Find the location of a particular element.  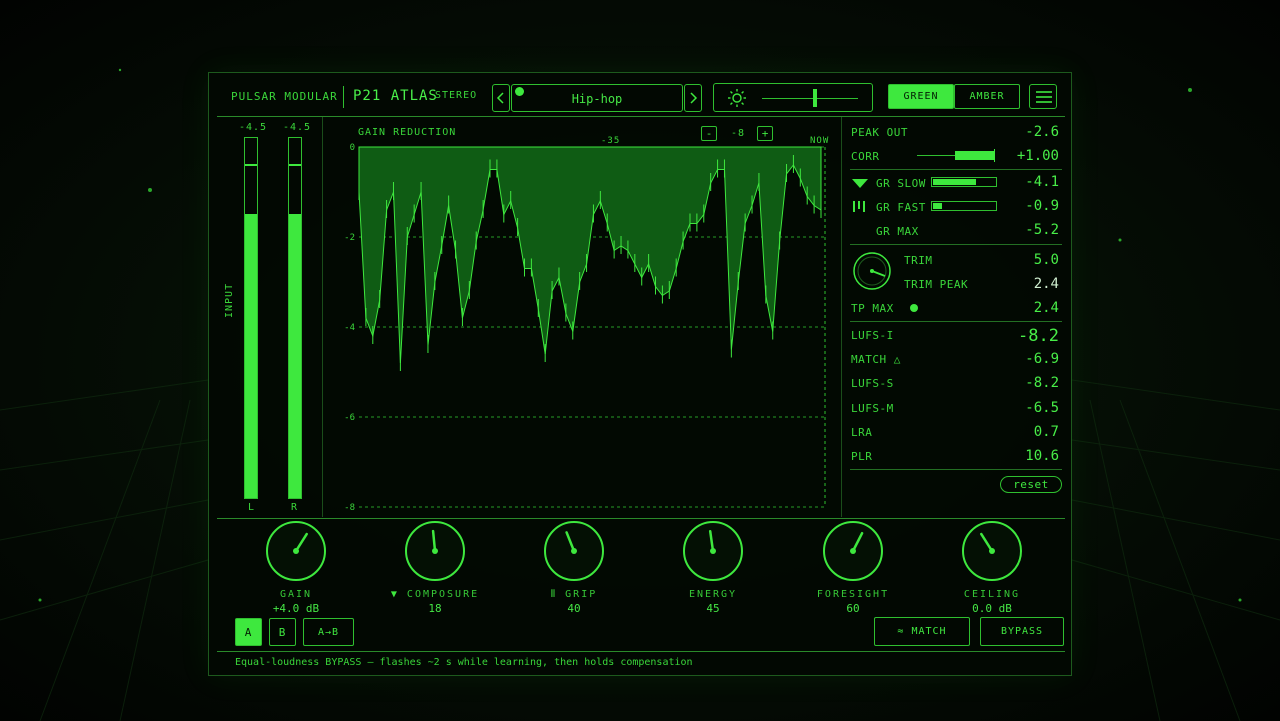

gr-y-tick-label: -2 is located at coordinates (349, 238).